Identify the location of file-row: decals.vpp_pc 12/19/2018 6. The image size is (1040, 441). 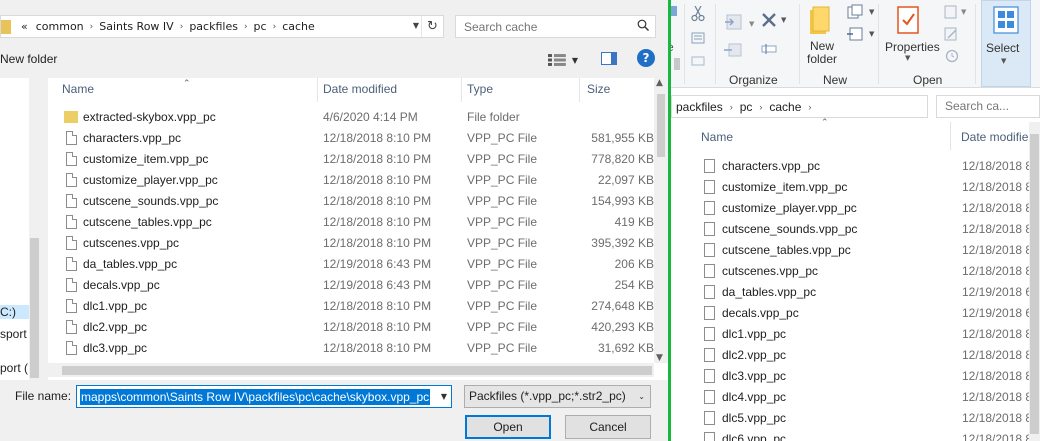
(870, 313).